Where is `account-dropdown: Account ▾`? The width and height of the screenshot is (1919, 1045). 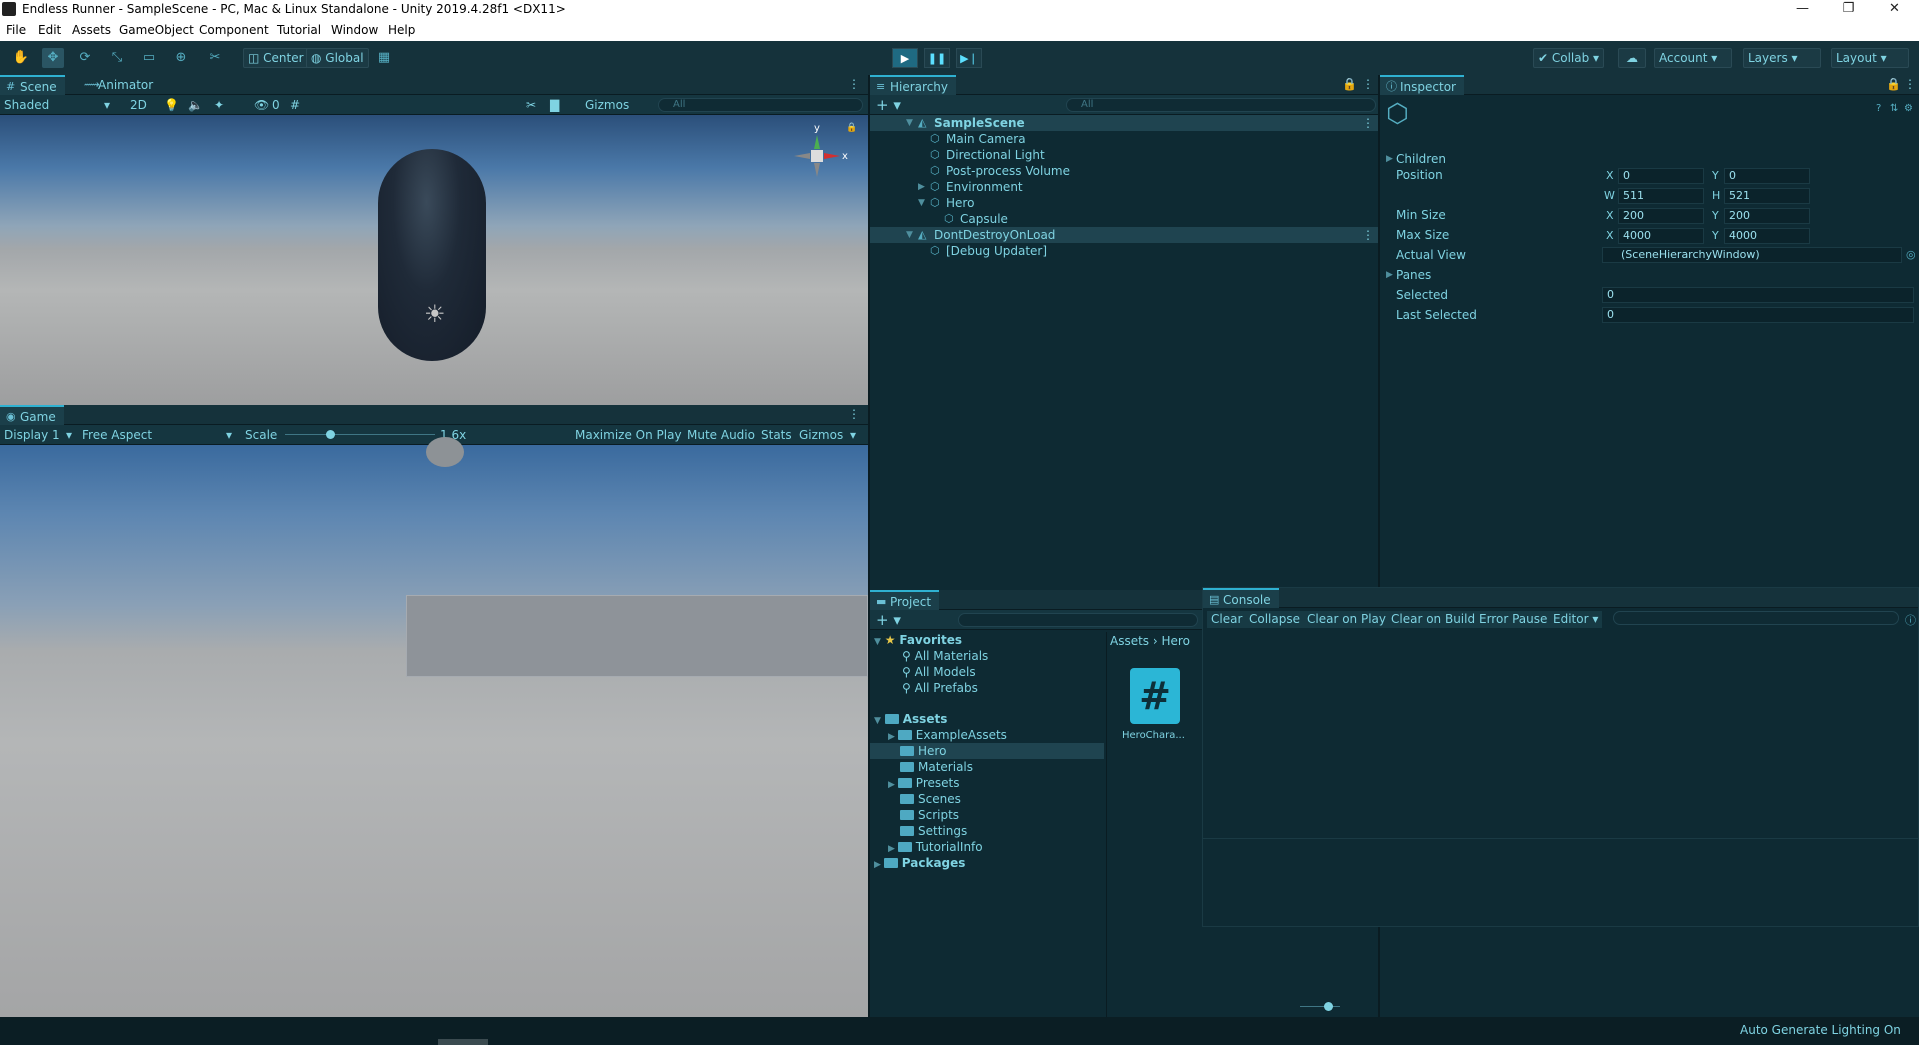 account-dropdown: Account ▾ is located at coordinates (1693, 58).